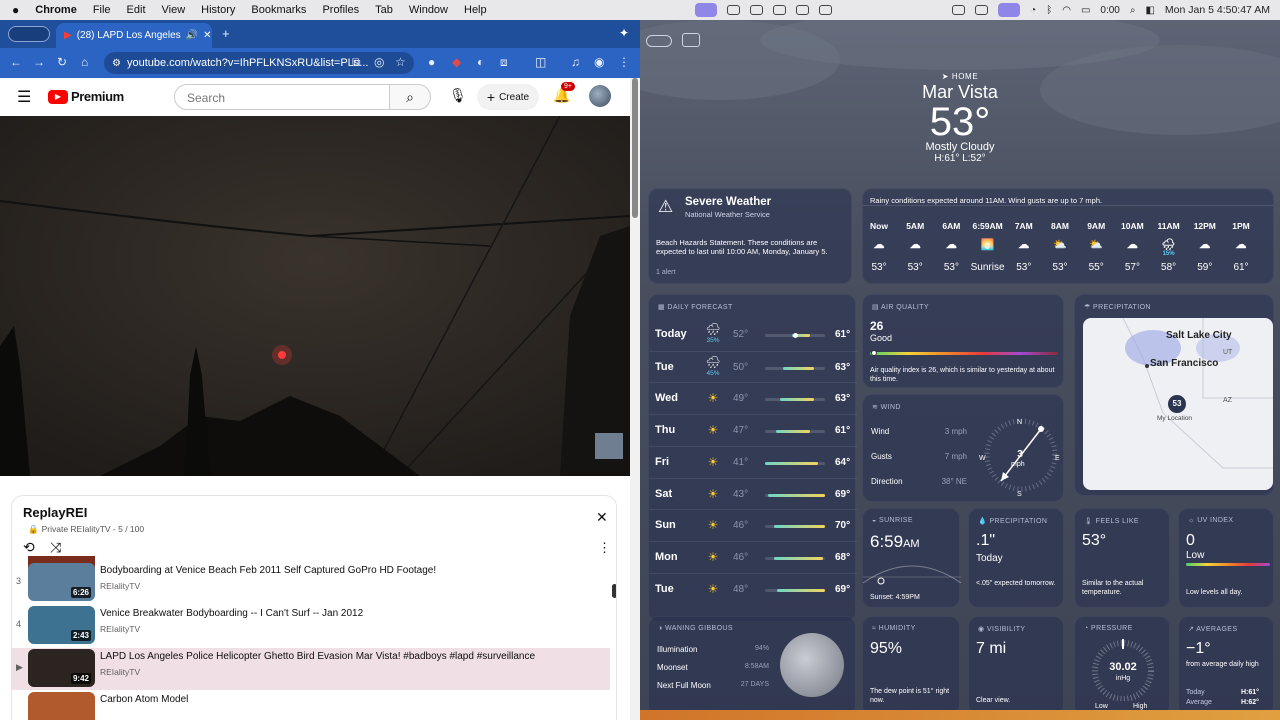 The width and height of the screenshot is (1280, 720). What do you see at coordinates (753, 397) in the screenshot?
I see `daily-row: Wed ☀ 49° 63°` at bounding box center [753, 397].